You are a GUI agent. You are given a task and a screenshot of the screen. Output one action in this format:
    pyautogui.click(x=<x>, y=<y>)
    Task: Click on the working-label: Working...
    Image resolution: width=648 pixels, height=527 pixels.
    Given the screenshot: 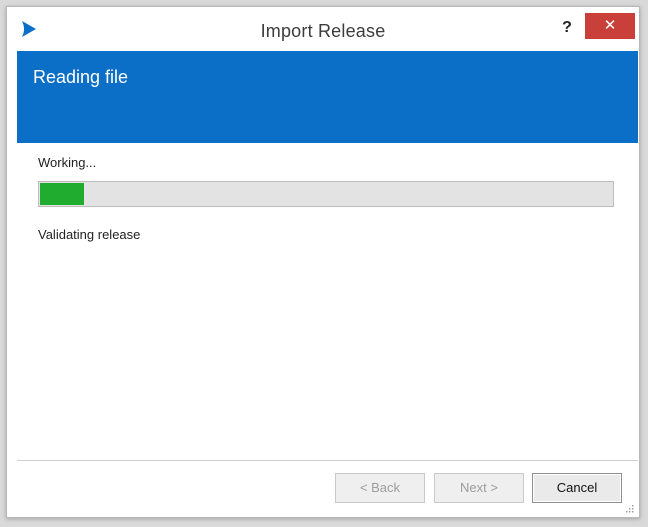 What is the action you would take?
    pyautogui.click(x=67, y=162)
    